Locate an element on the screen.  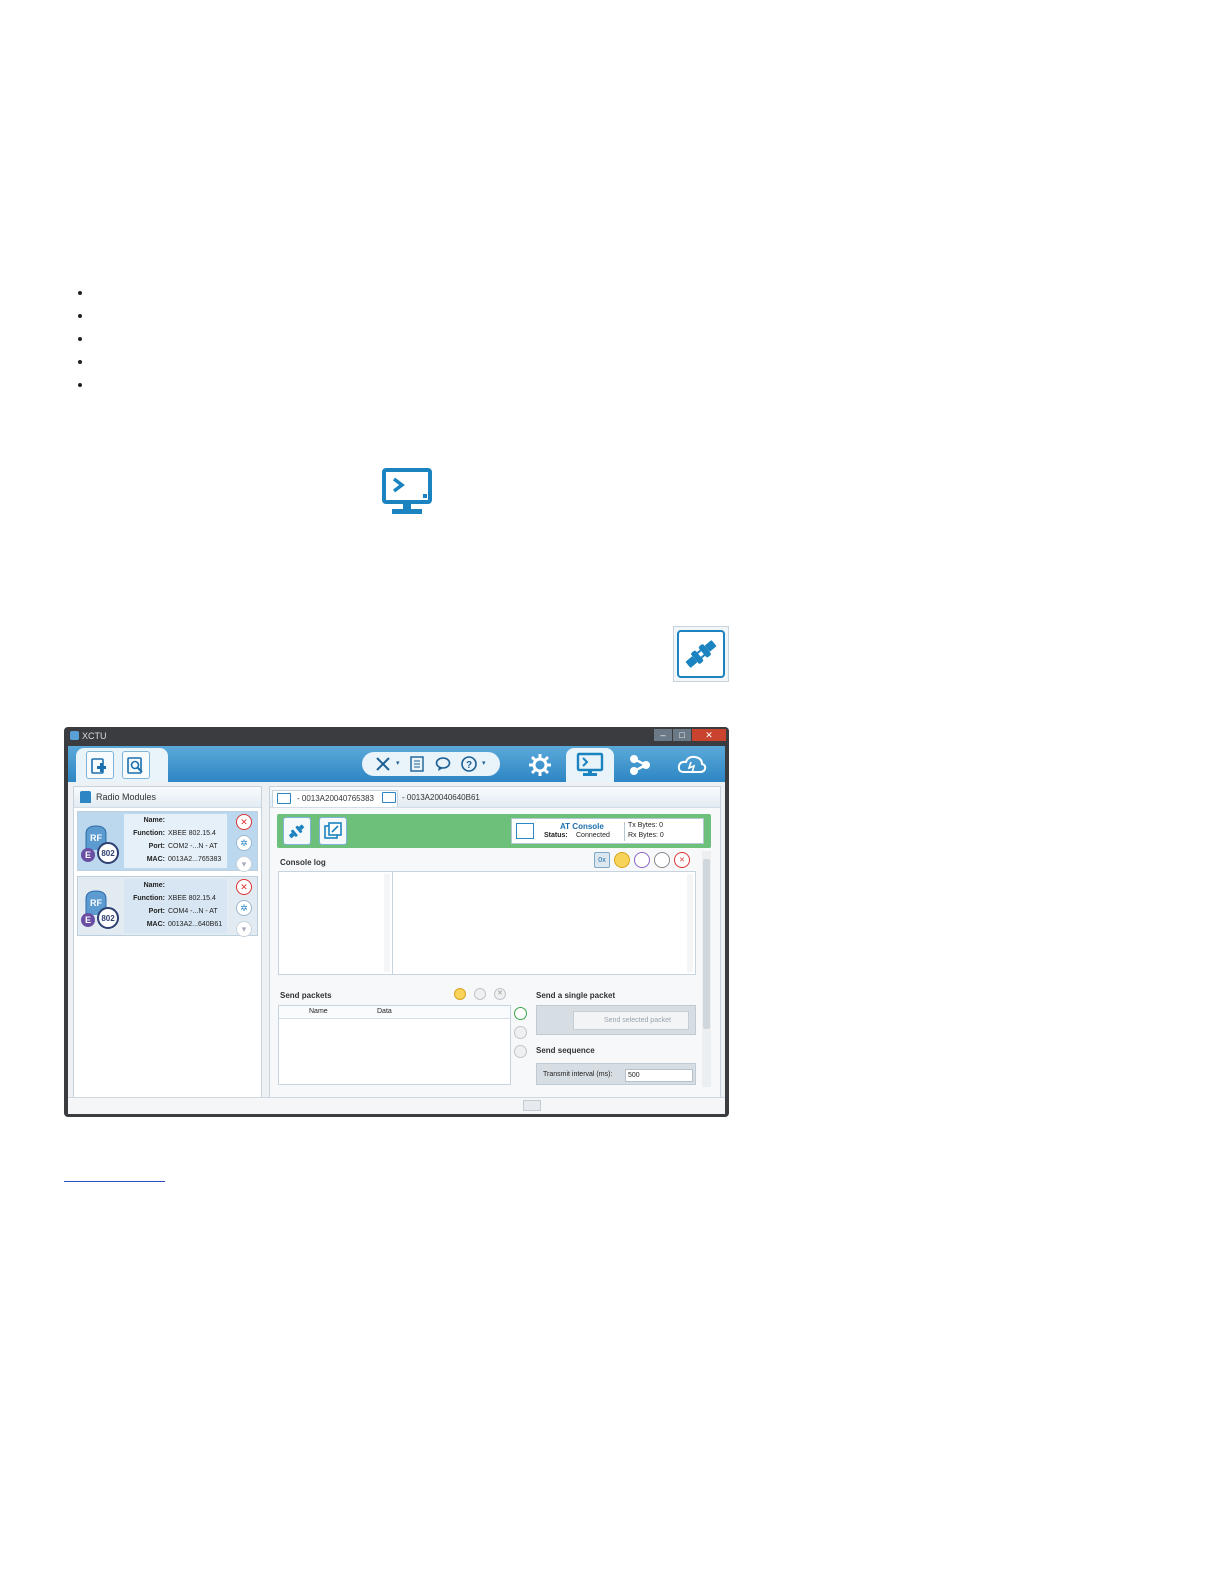
clear-session-icon is located at coordinates (622, 860).